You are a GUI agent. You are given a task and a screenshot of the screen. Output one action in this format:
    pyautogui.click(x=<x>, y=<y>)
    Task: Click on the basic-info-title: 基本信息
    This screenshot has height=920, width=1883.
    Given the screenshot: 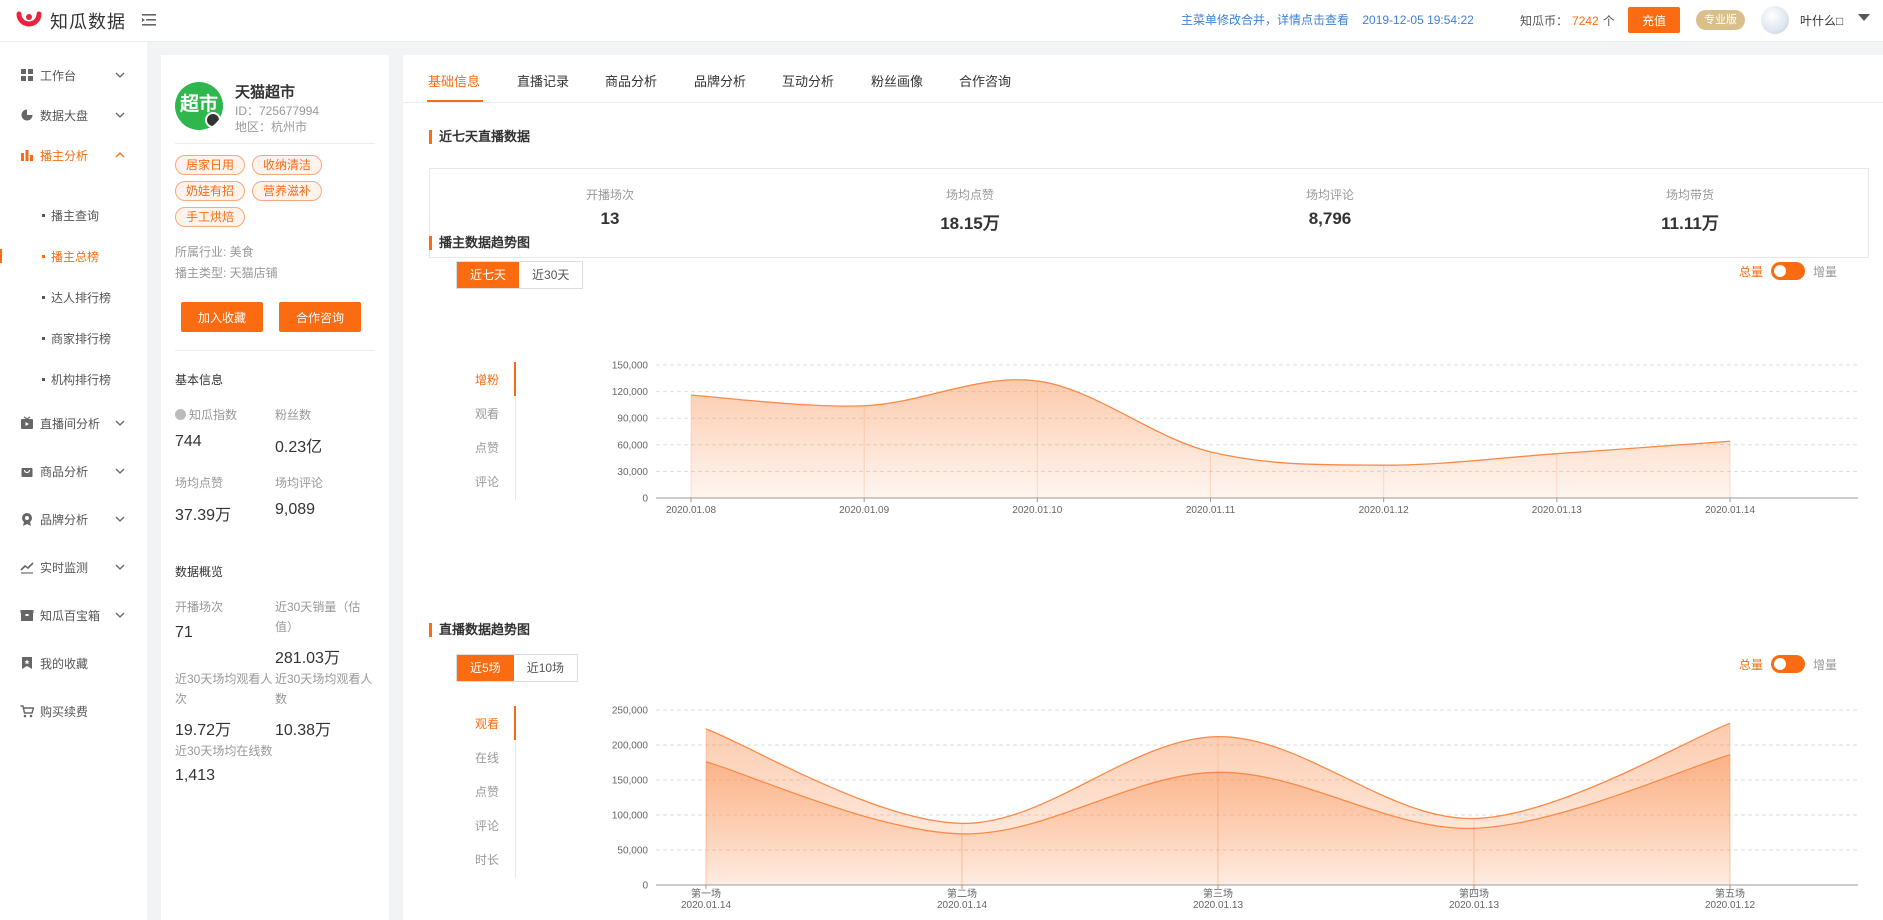 What is the action you would take?
    pyautogui.click(x=199, y=380)
    